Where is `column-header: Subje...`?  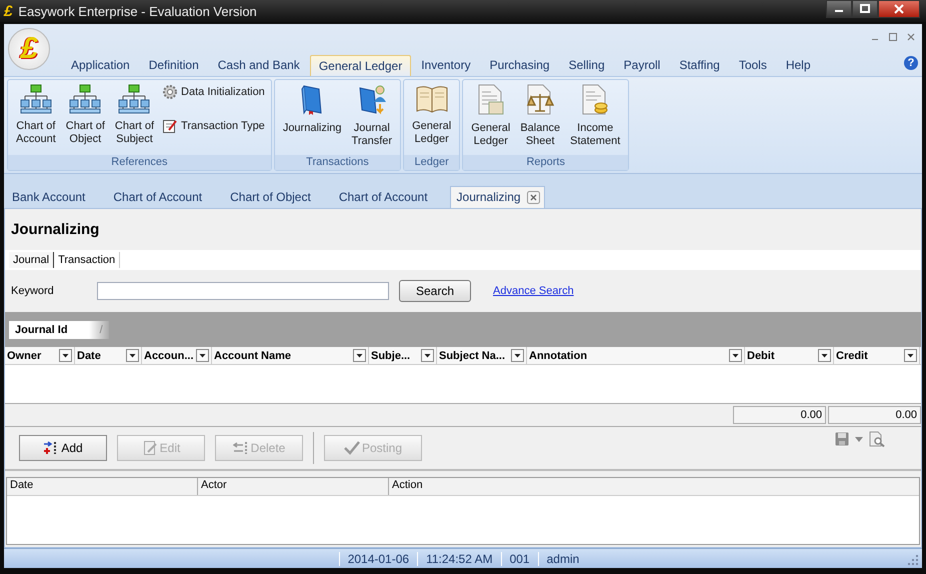
column-header: Subje... is located at coordinates (403, 355).